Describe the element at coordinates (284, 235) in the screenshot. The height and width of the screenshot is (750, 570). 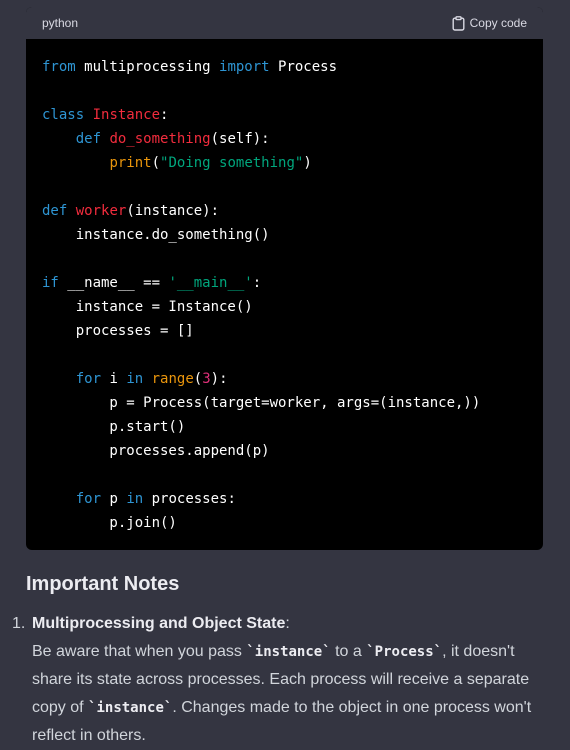
I see `code-line: instance.do_something()` at that location.